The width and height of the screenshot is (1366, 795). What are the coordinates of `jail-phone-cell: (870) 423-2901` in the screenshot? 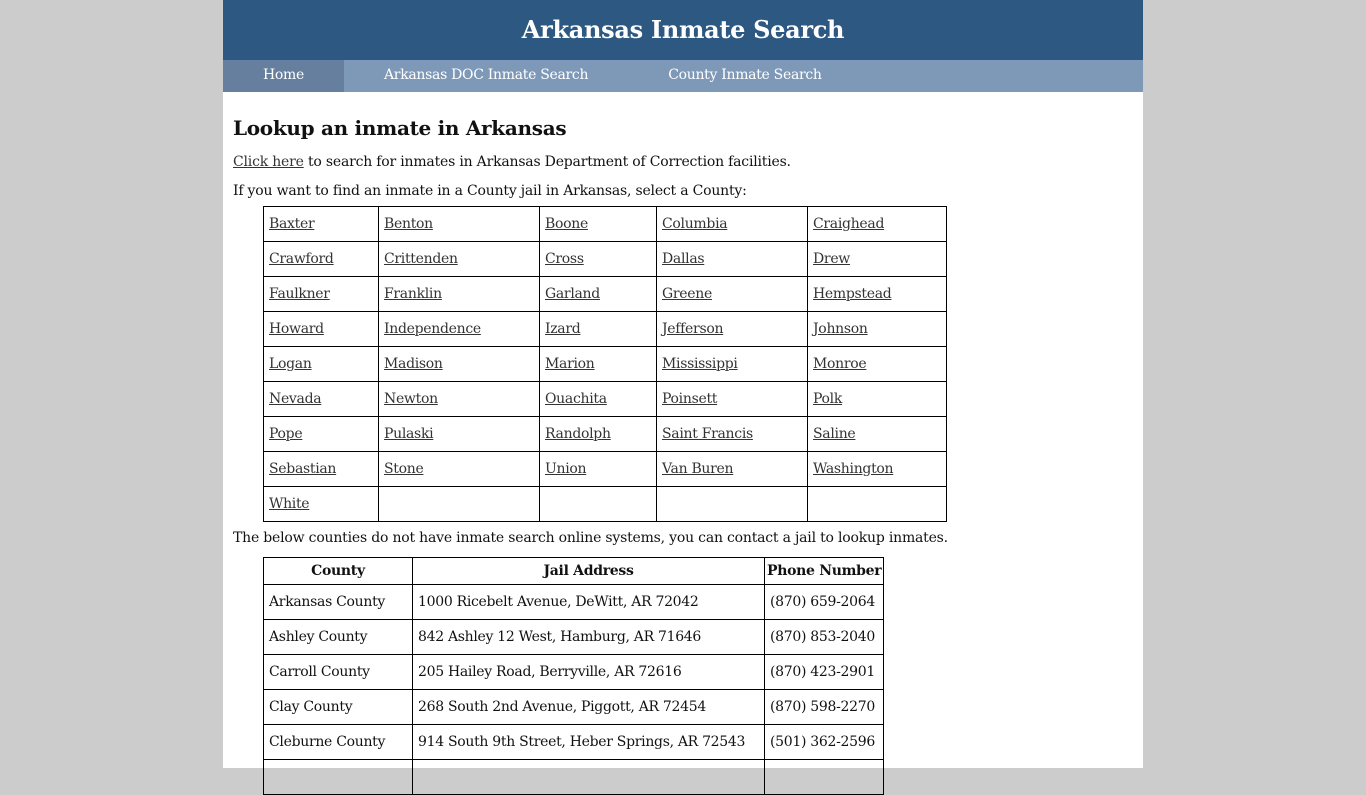 It's located at (824, 672).